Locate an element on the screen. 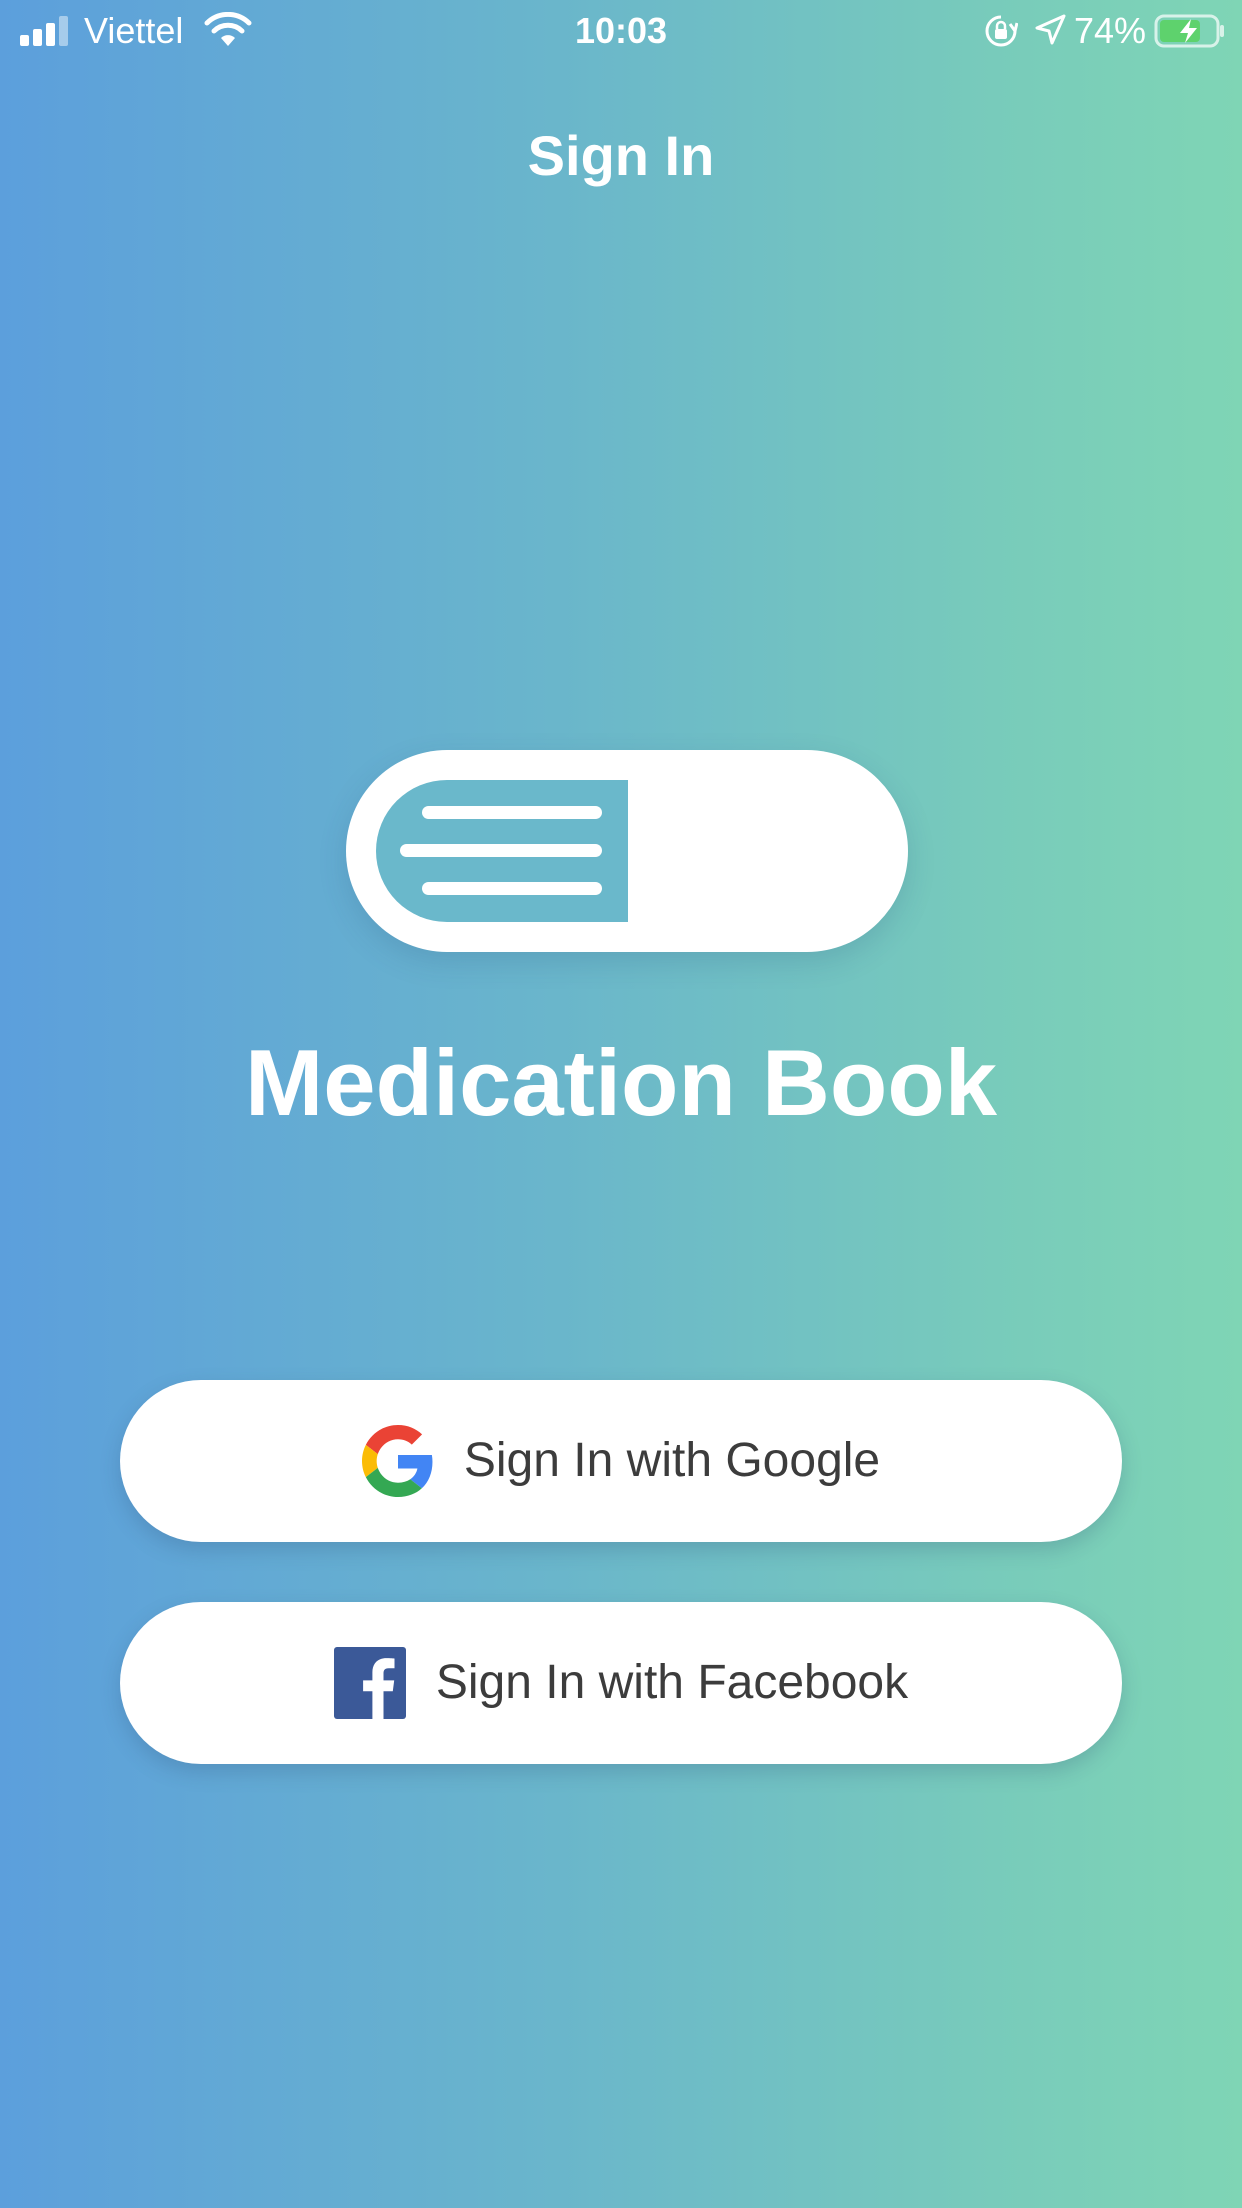 The image size is (1242, 2208). logo-document-panel is located at coordinates (502, 851).